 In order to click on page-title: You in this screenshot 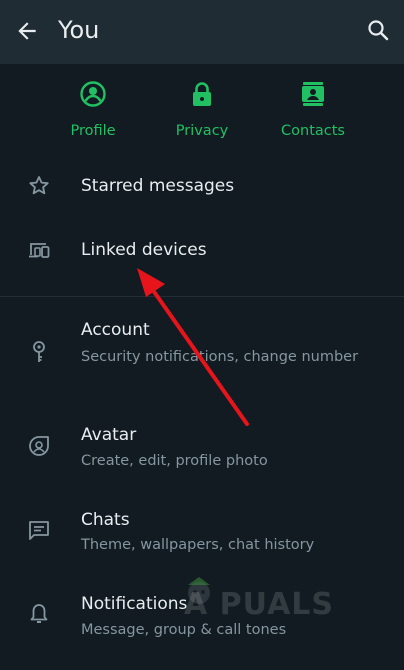, I will do `click(79, 30)`.